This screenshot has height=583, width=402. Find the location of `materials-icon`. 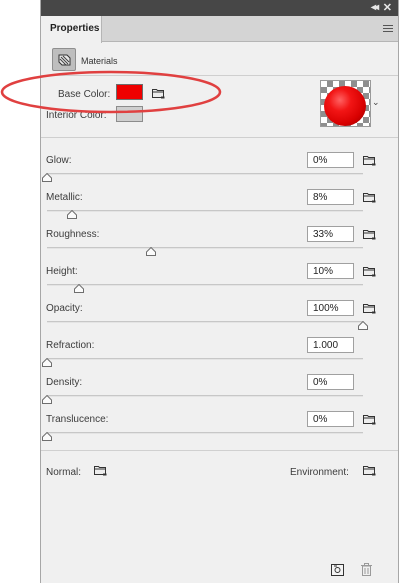

materials-icon is located at coordinates (64, 59).